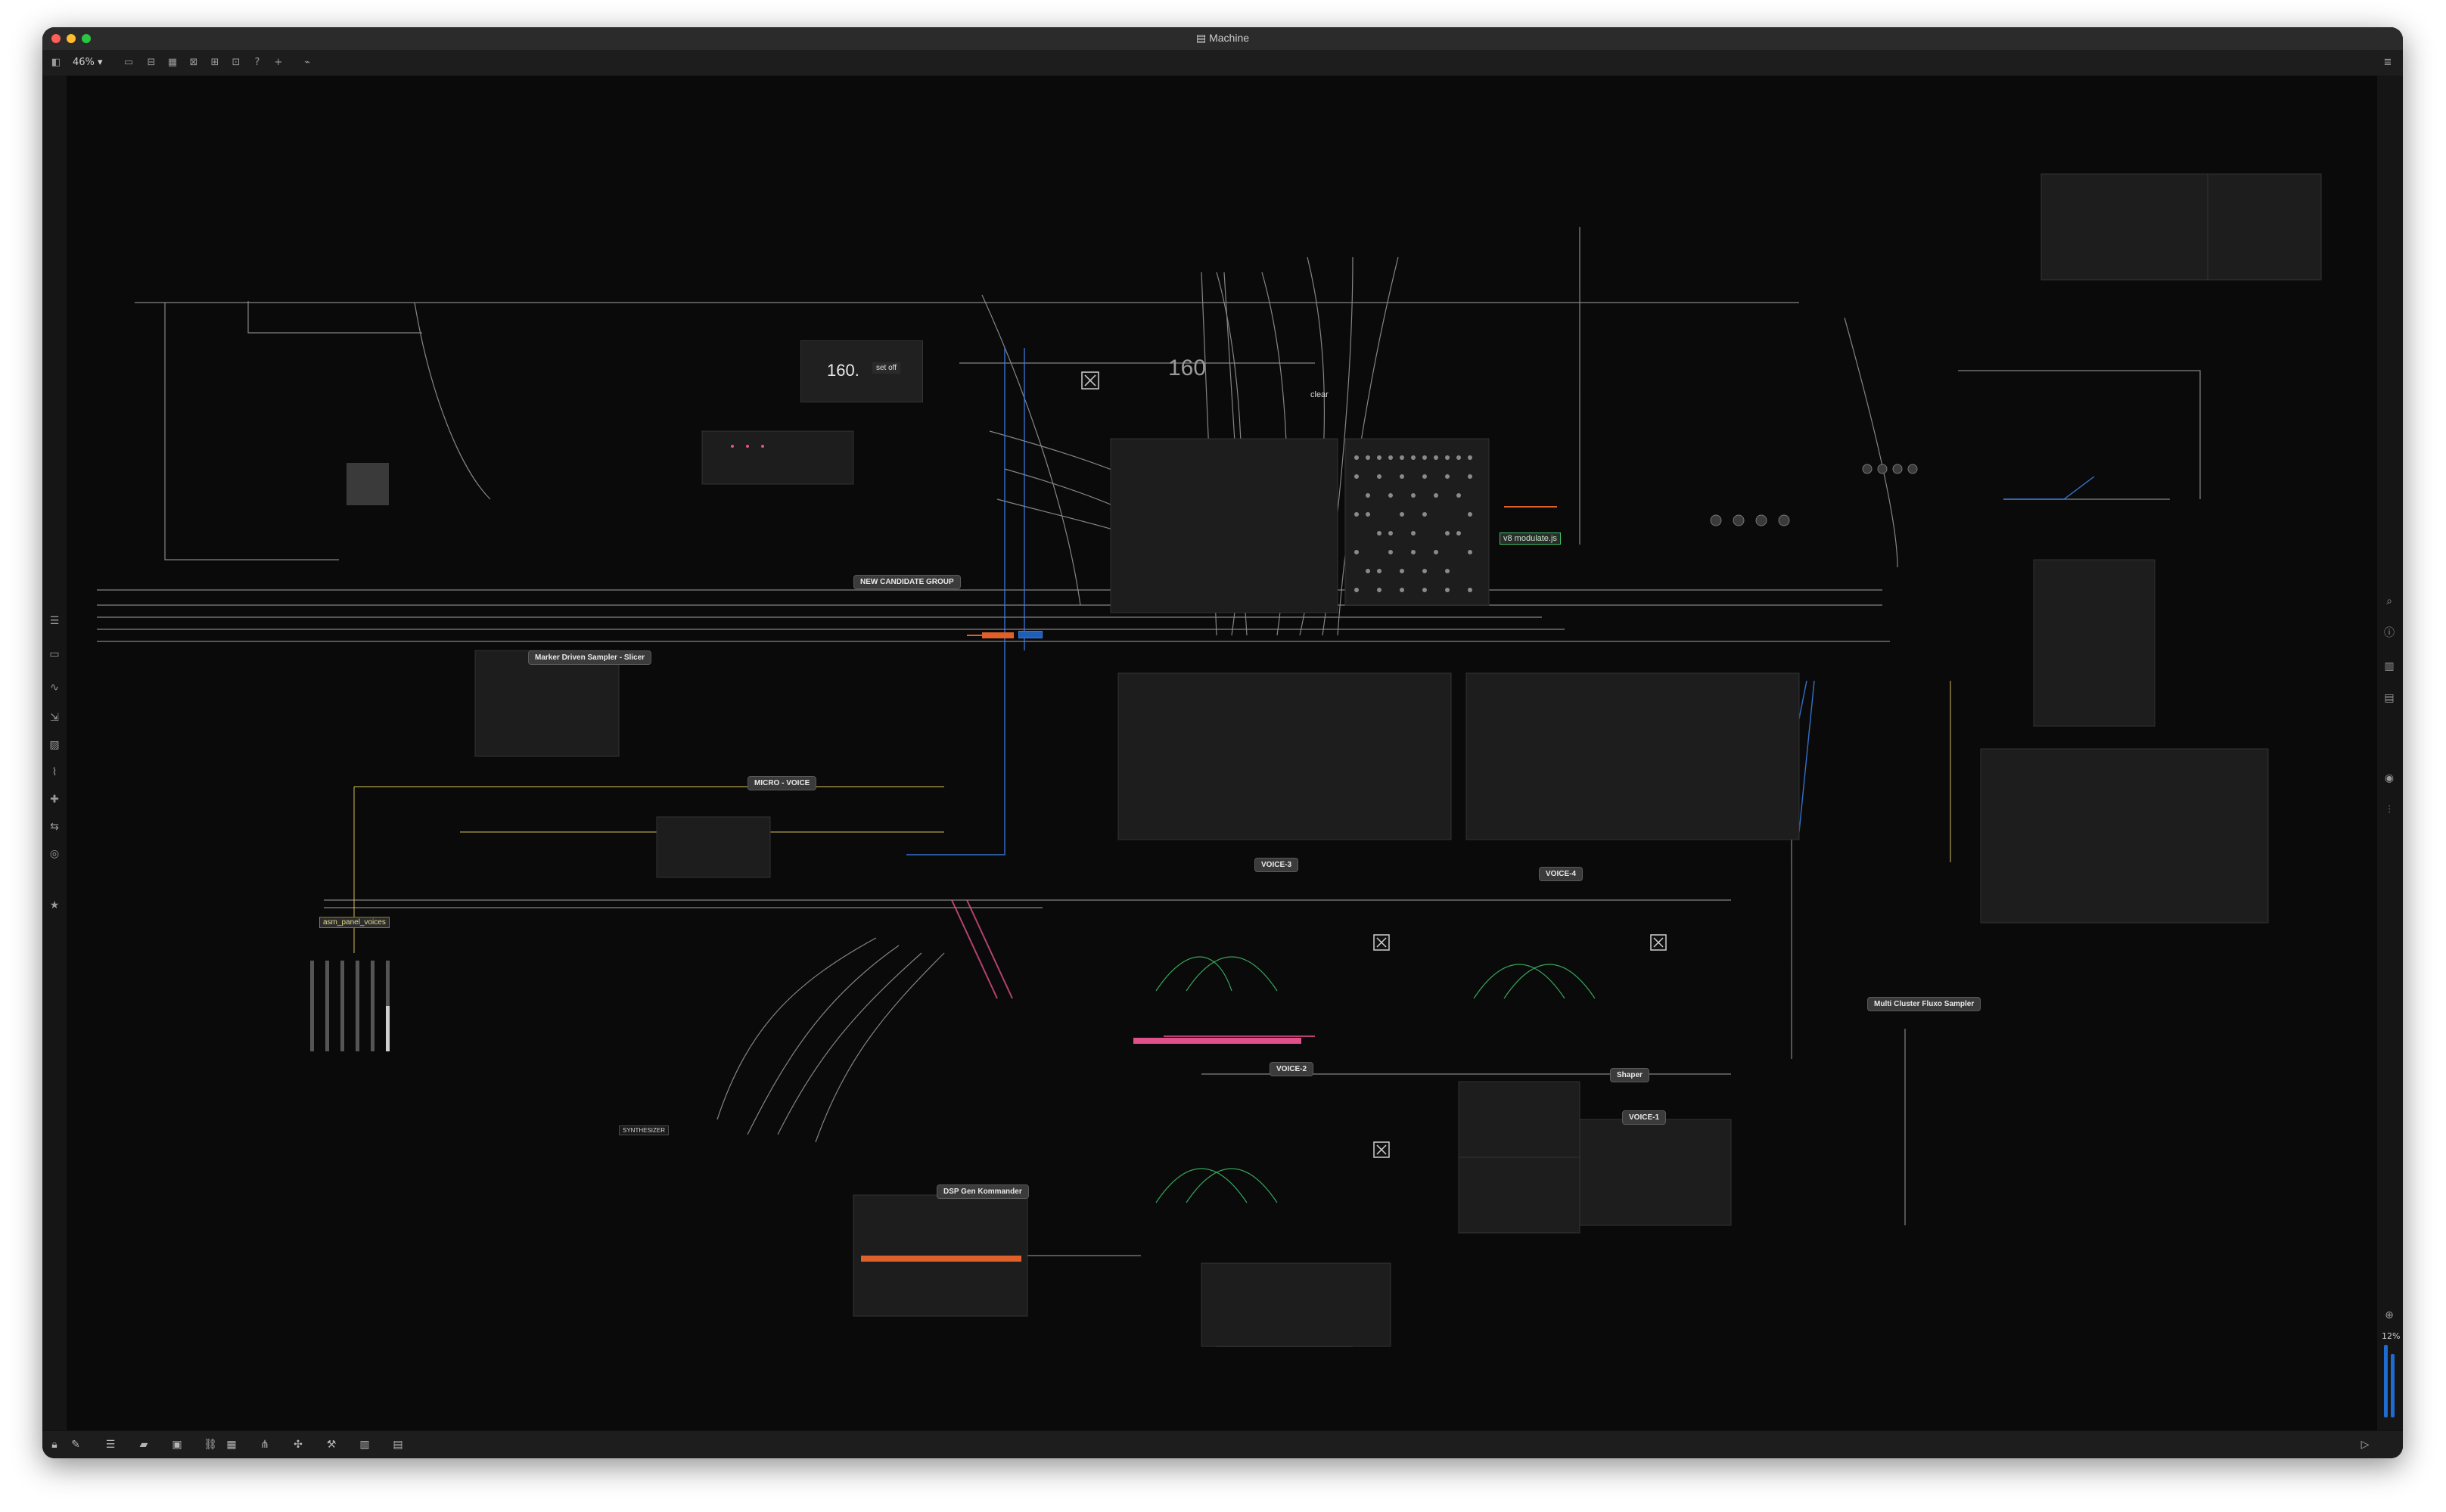 This screenshot has height=1512, width=2446. What do you see at coordinates (782, 783) in the screenshot?
I see `comment-micro-voice: MICRO - VOICE` at bounding box center [782, 783].